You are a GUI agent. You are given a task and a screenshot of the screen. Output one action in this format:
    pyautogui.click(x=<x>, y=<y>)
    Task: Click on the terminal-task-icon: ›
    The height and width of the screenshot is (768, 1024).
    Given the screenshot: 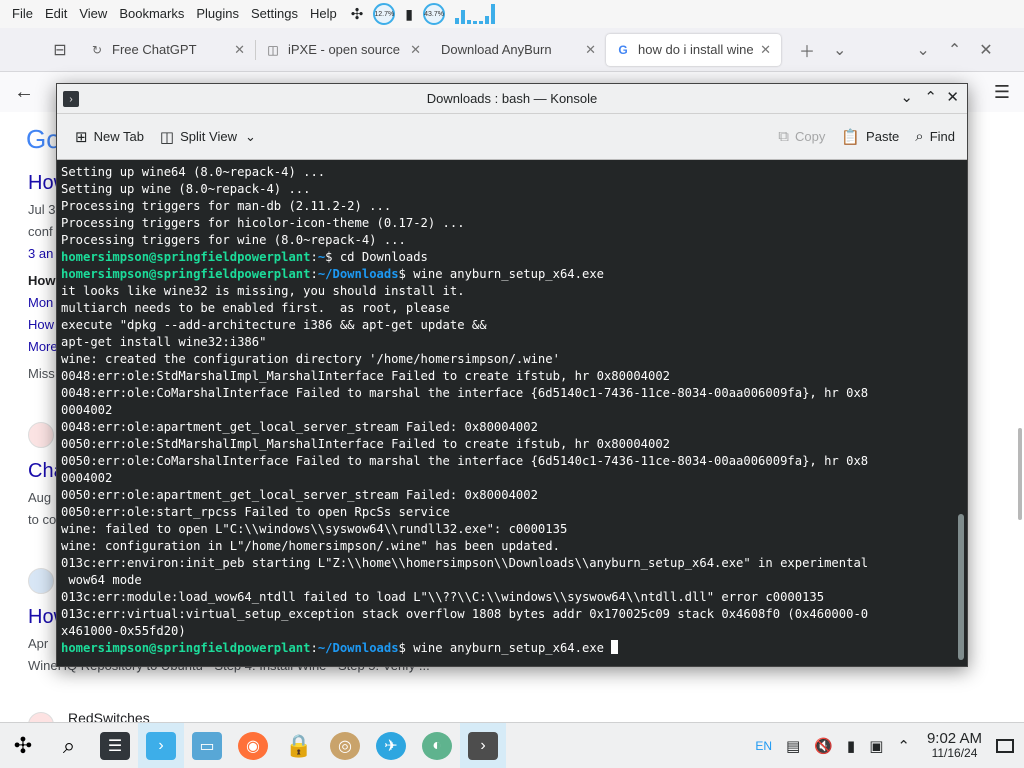 What is the action you would take?
    pyautogui.click(x=483, y=745)
    